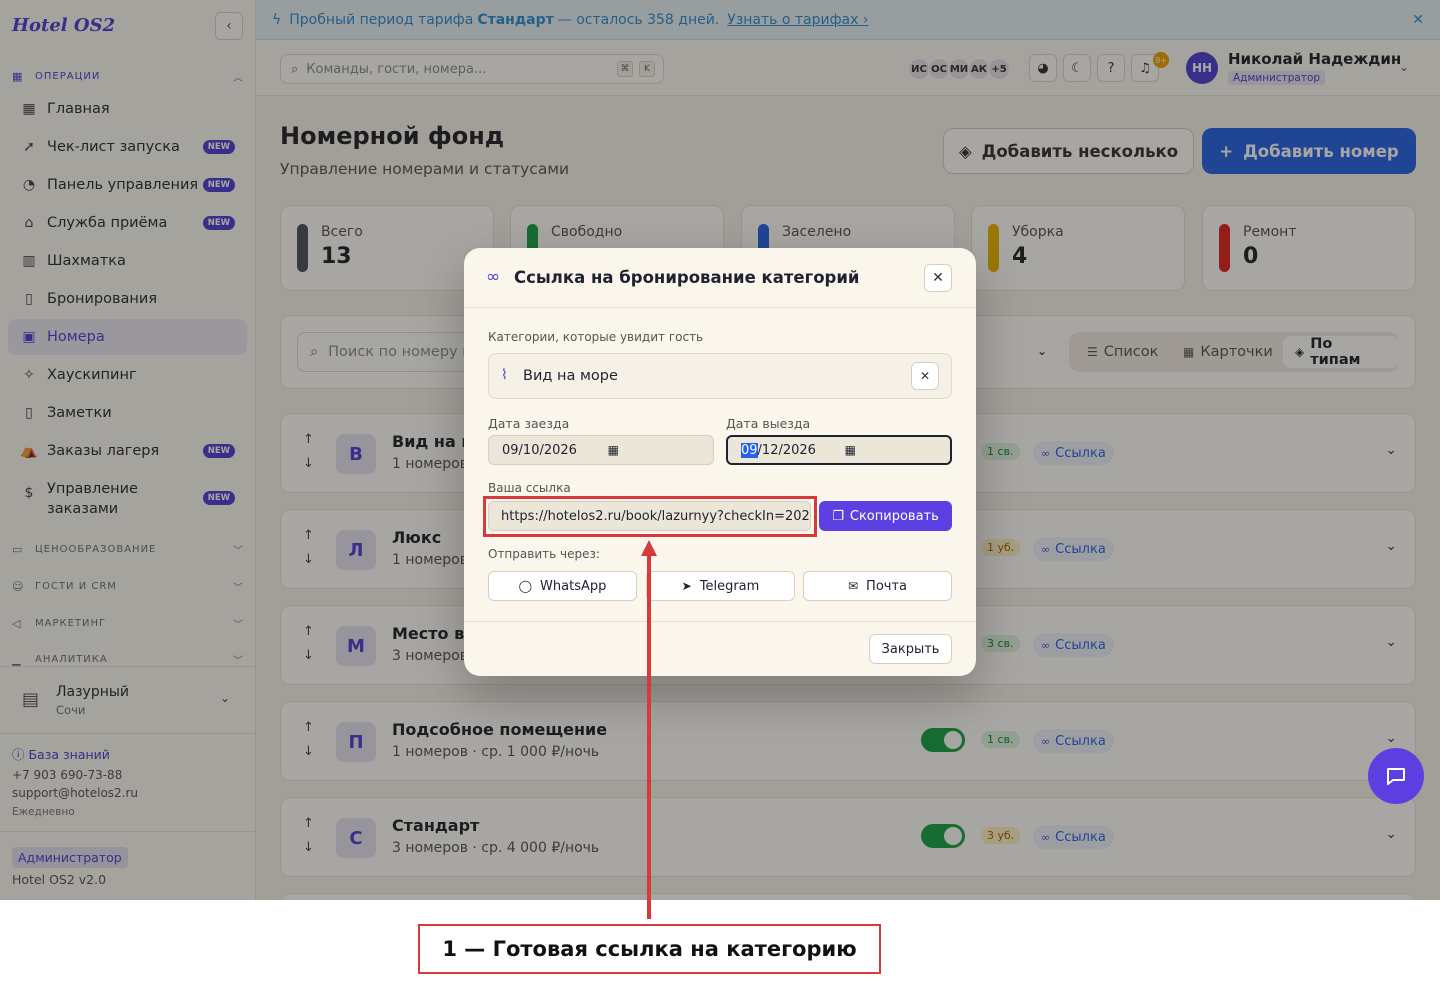 This screenshot has height=997, width=1440. I want to click on share-whatsapp-button: ◯ WhatsApp, so click(562, 586).